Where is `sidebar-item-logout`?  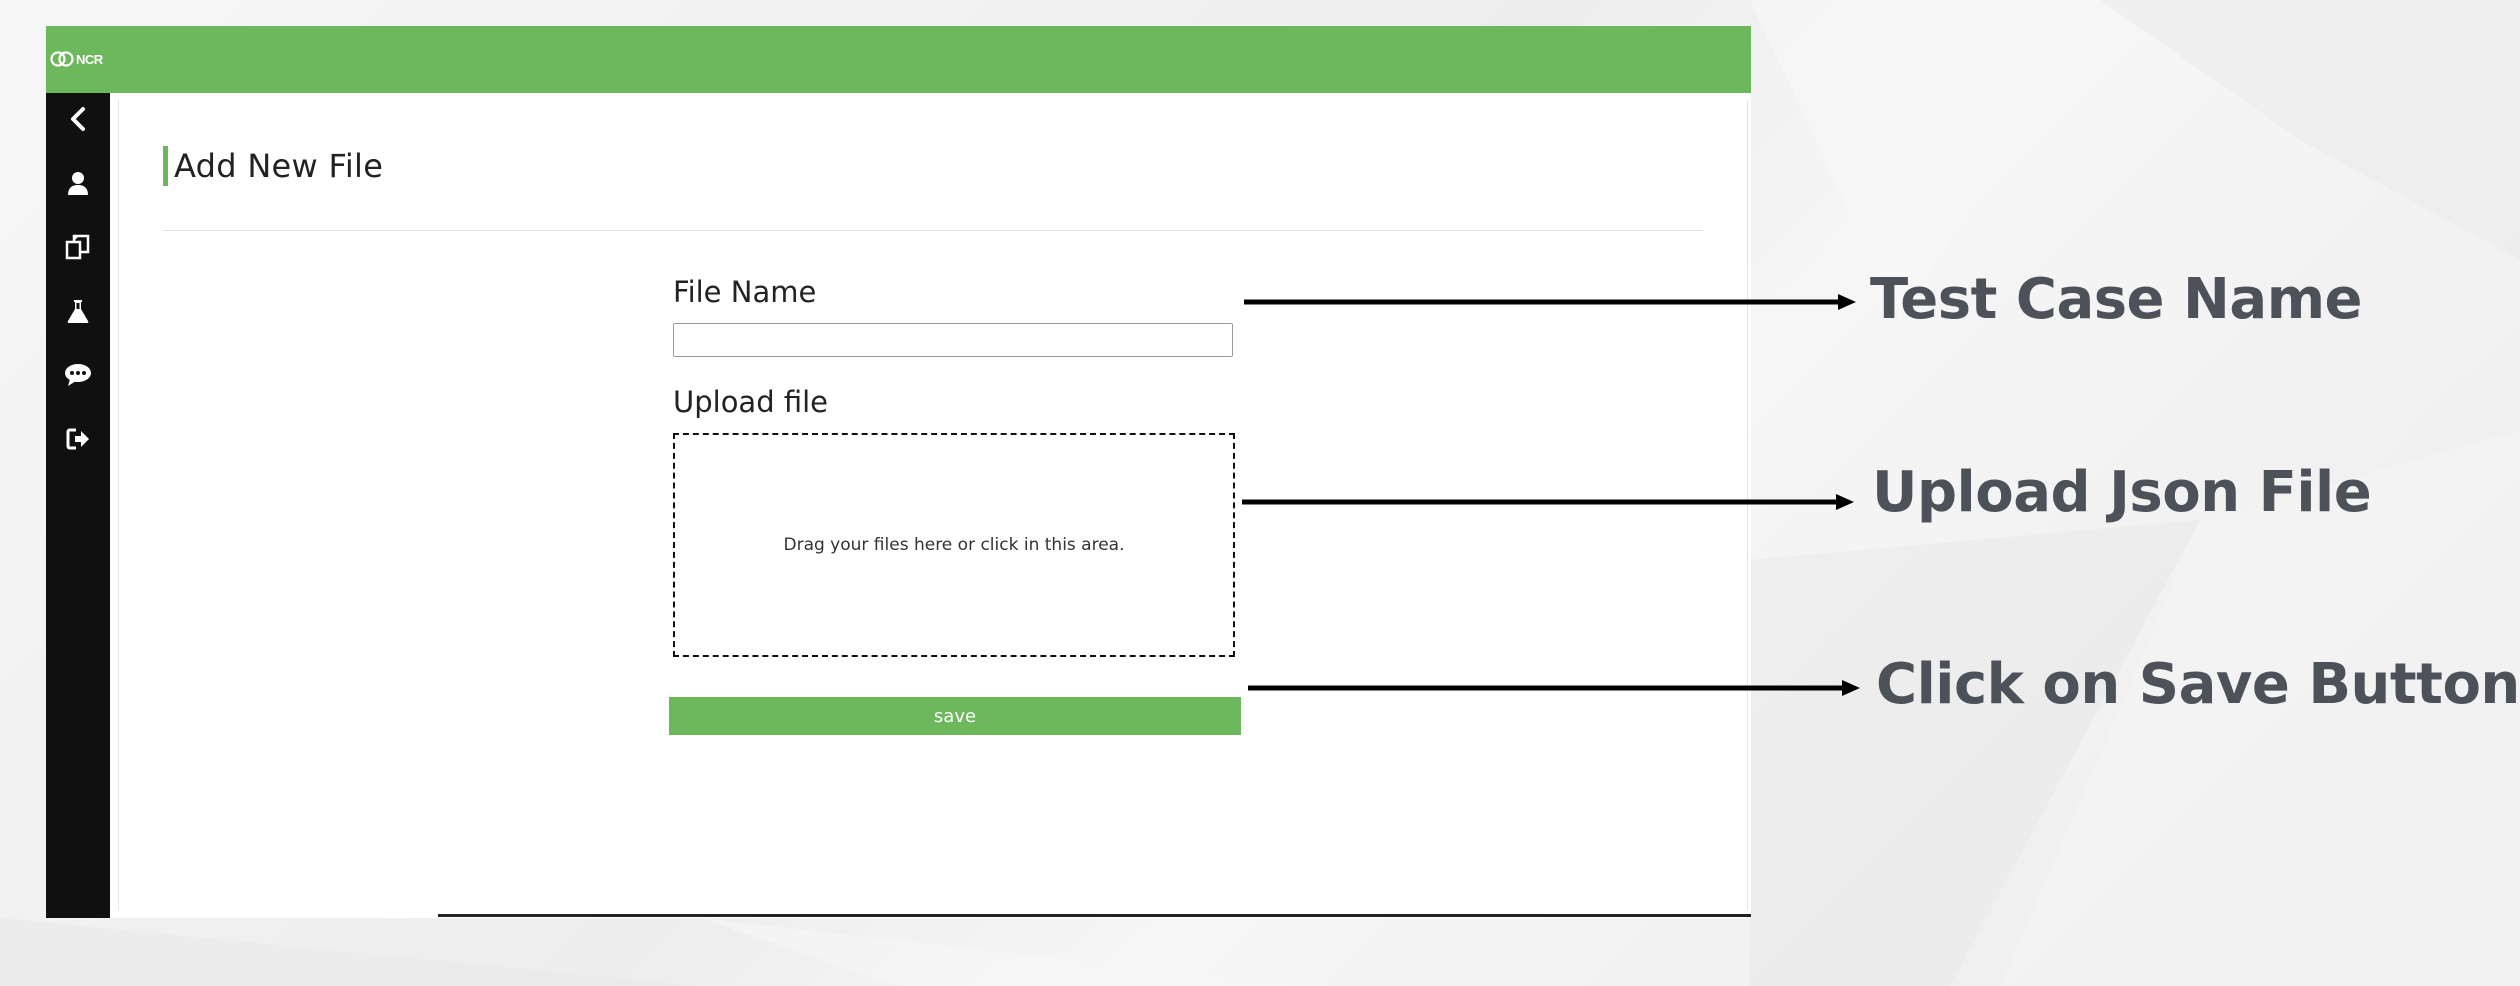 sidebar-item-logout is located at coordinates (78, 439).